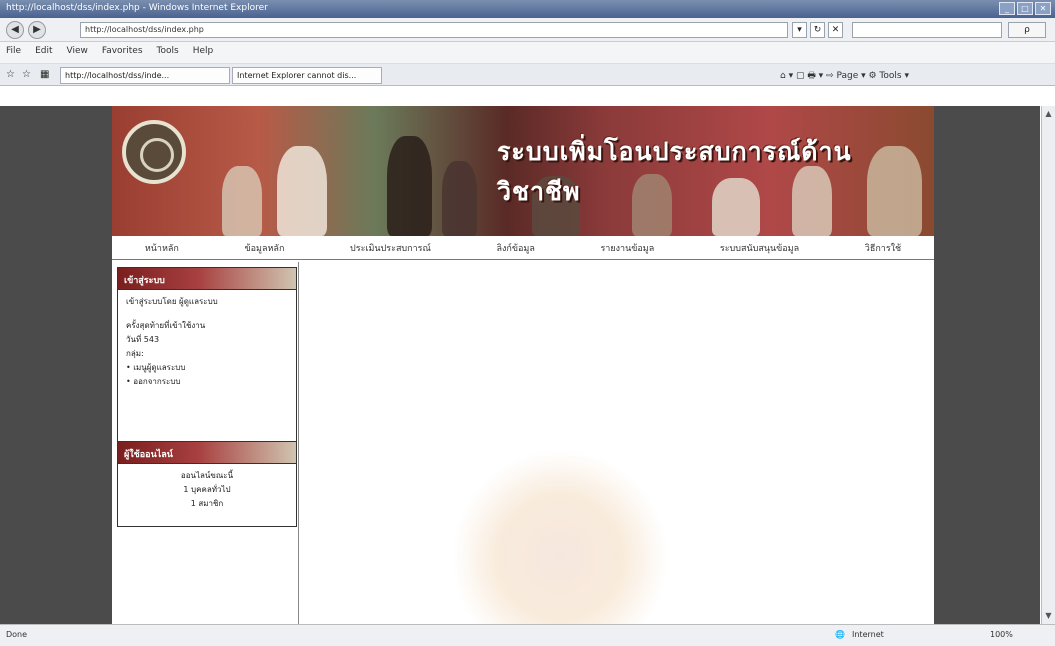 The height and width of the screenshot is (646, 1055). Describe the element at coordinates (135, 353) in the screenshot. I see `group-label: กลุ่ม:` at that location.